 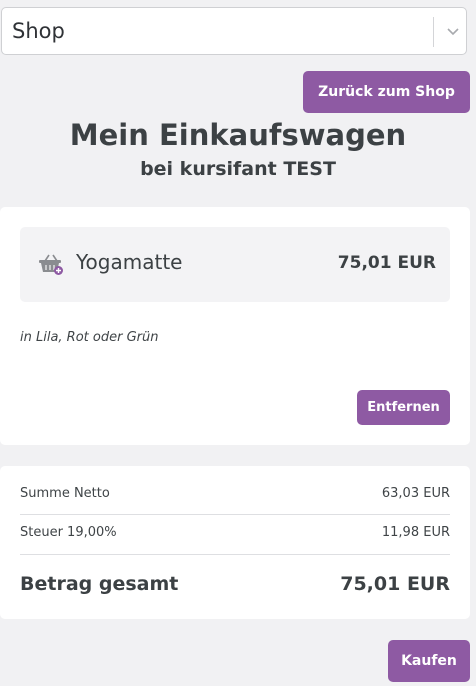 I want to click on chevron-down-icon, so click(x=453, y=32).